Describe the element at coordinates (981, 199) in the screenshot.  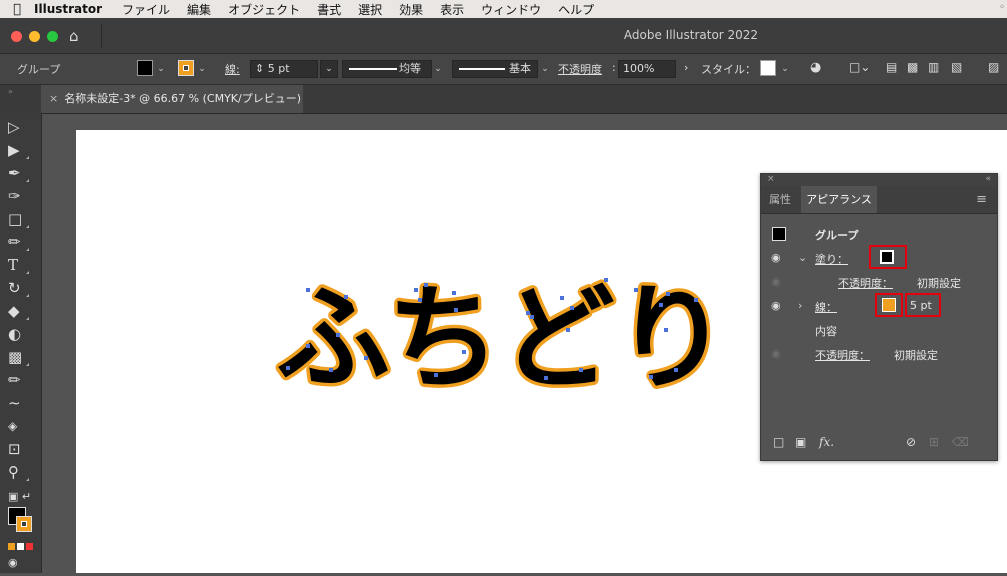
I see `panel-menu-icon: ≡` at that location.